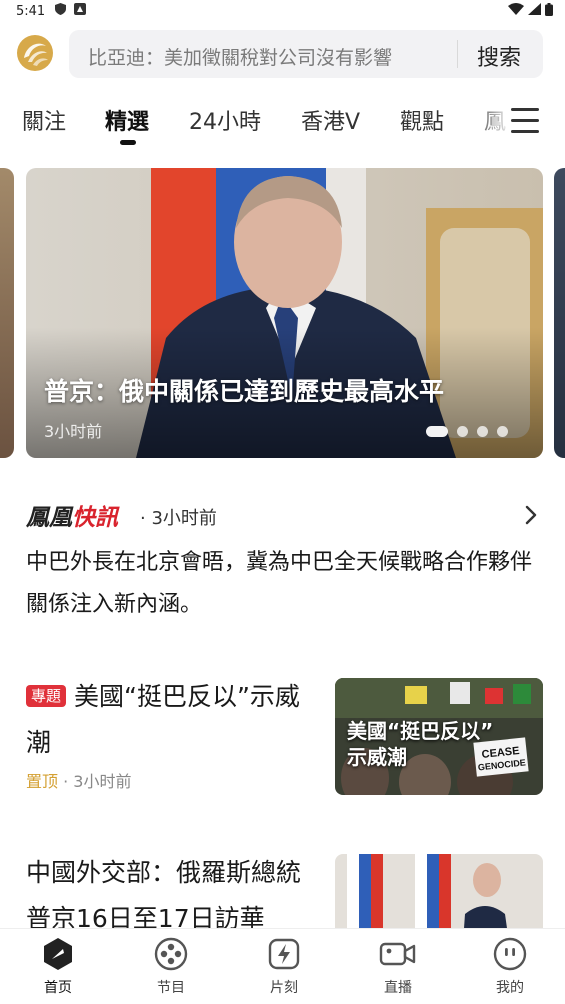 This screenshot has height=1004, width=565. I want to click on news-flash-brand: 鳳凰快訊, so click(72, 515).